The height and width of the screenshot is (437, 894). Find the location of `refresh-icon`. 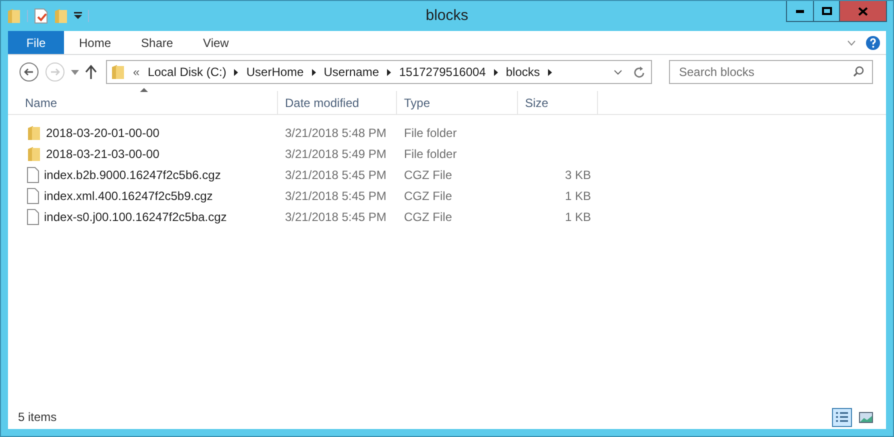

refresh-icon is located at coordinates (639, 72).